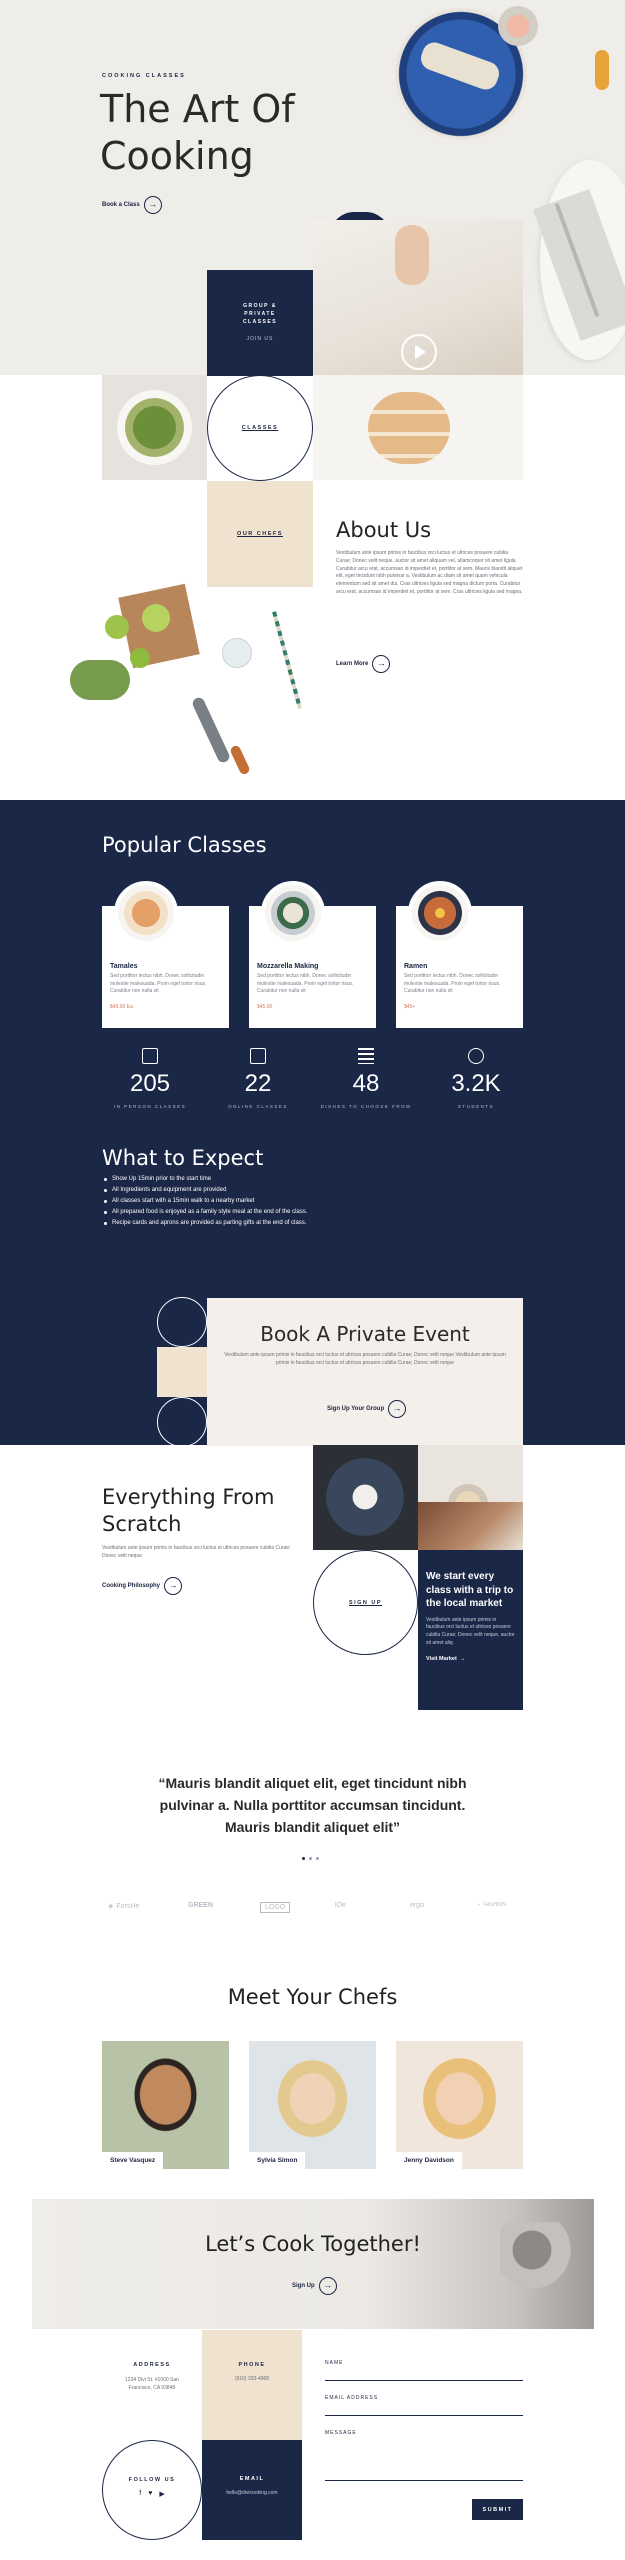 This screenshot has height=2560, width=625. I want to click on stat-value: 48, so click(366, 1083).